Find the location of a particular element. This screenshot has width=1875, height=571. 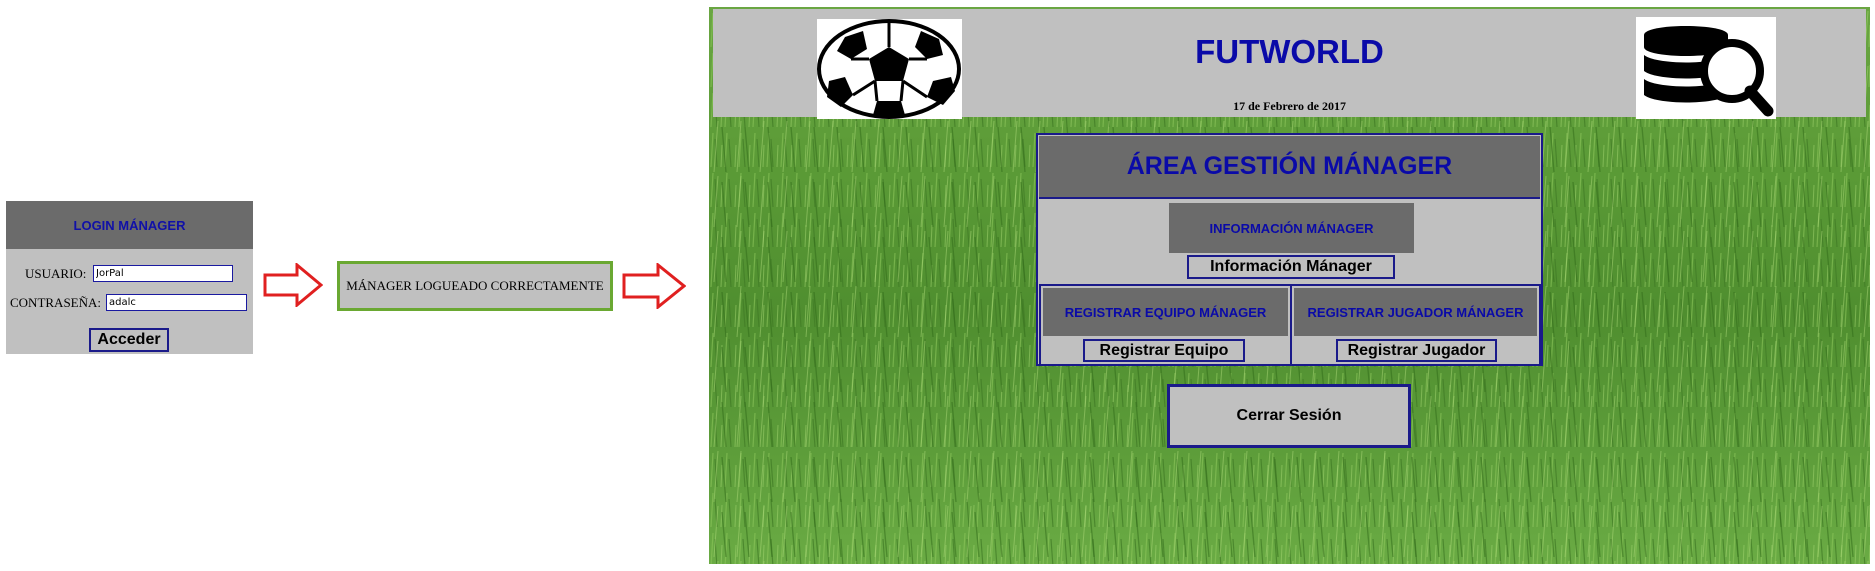

login-success-message: MÁNAGER LOGUEADO CORRECTAMENTE is located at coordinates (475, 286).